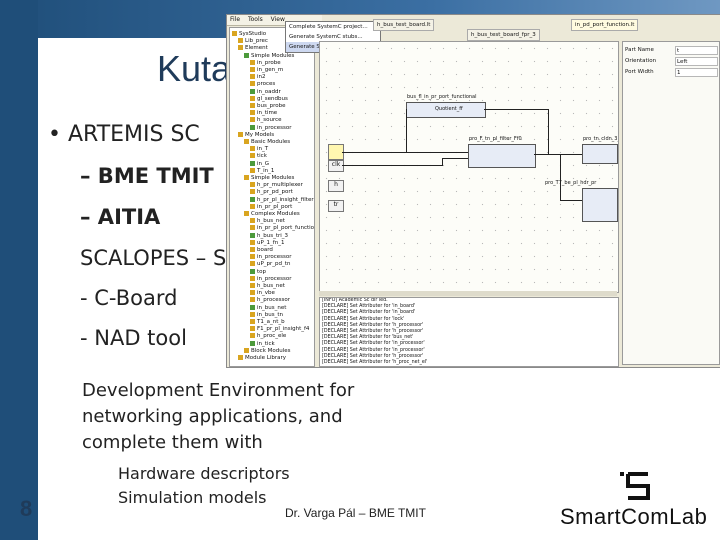 The height and width of the screenshot is (540, 720). What do you see at coordinates (404, 25) in the screenshot?
I see `tab-editor: h_bus_test_board.lt` at bounding box center [404, 25].